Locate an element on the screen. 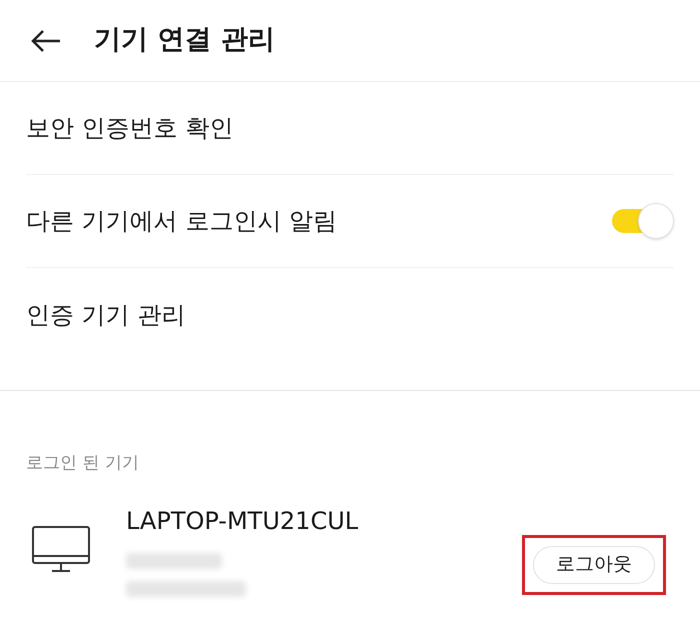 The image size is (700, 635). toggle-switch is located at coordinates (642, 221).